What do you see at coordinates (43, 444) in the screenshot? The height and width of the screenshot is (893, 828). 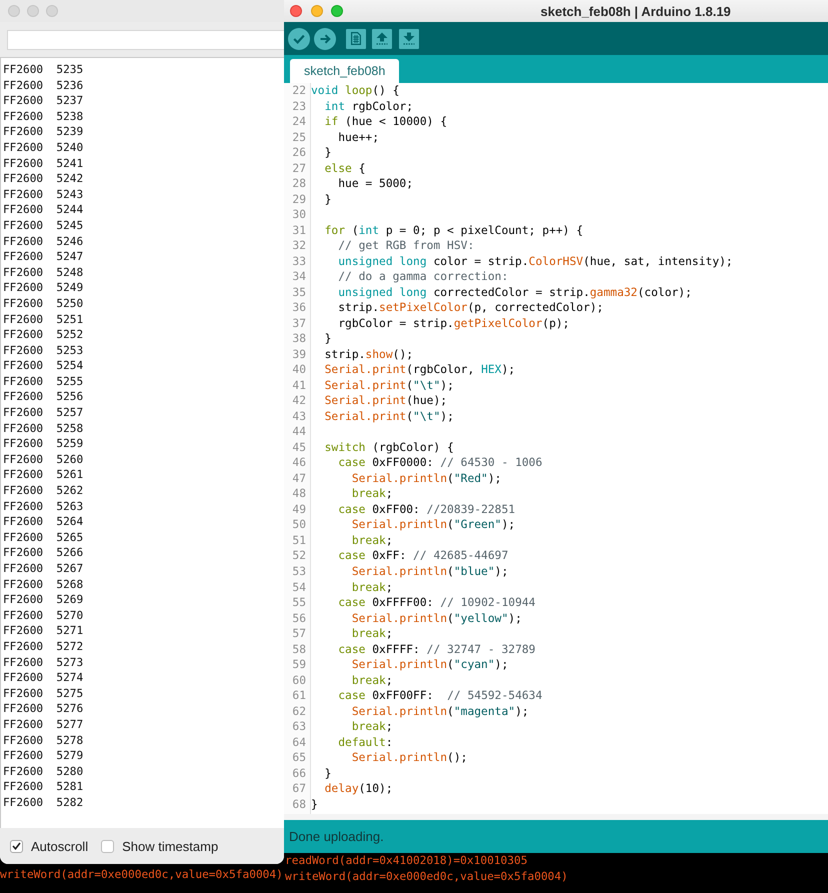 I see `output-line: FF2600 5259` at bounding box center [43, 444].